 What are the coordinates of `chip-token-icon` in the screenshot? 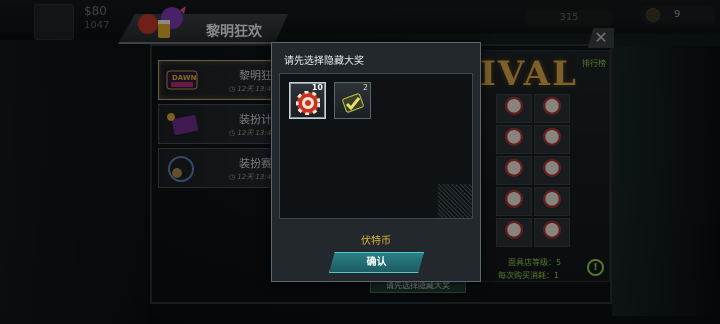 It's located at (308, 103).